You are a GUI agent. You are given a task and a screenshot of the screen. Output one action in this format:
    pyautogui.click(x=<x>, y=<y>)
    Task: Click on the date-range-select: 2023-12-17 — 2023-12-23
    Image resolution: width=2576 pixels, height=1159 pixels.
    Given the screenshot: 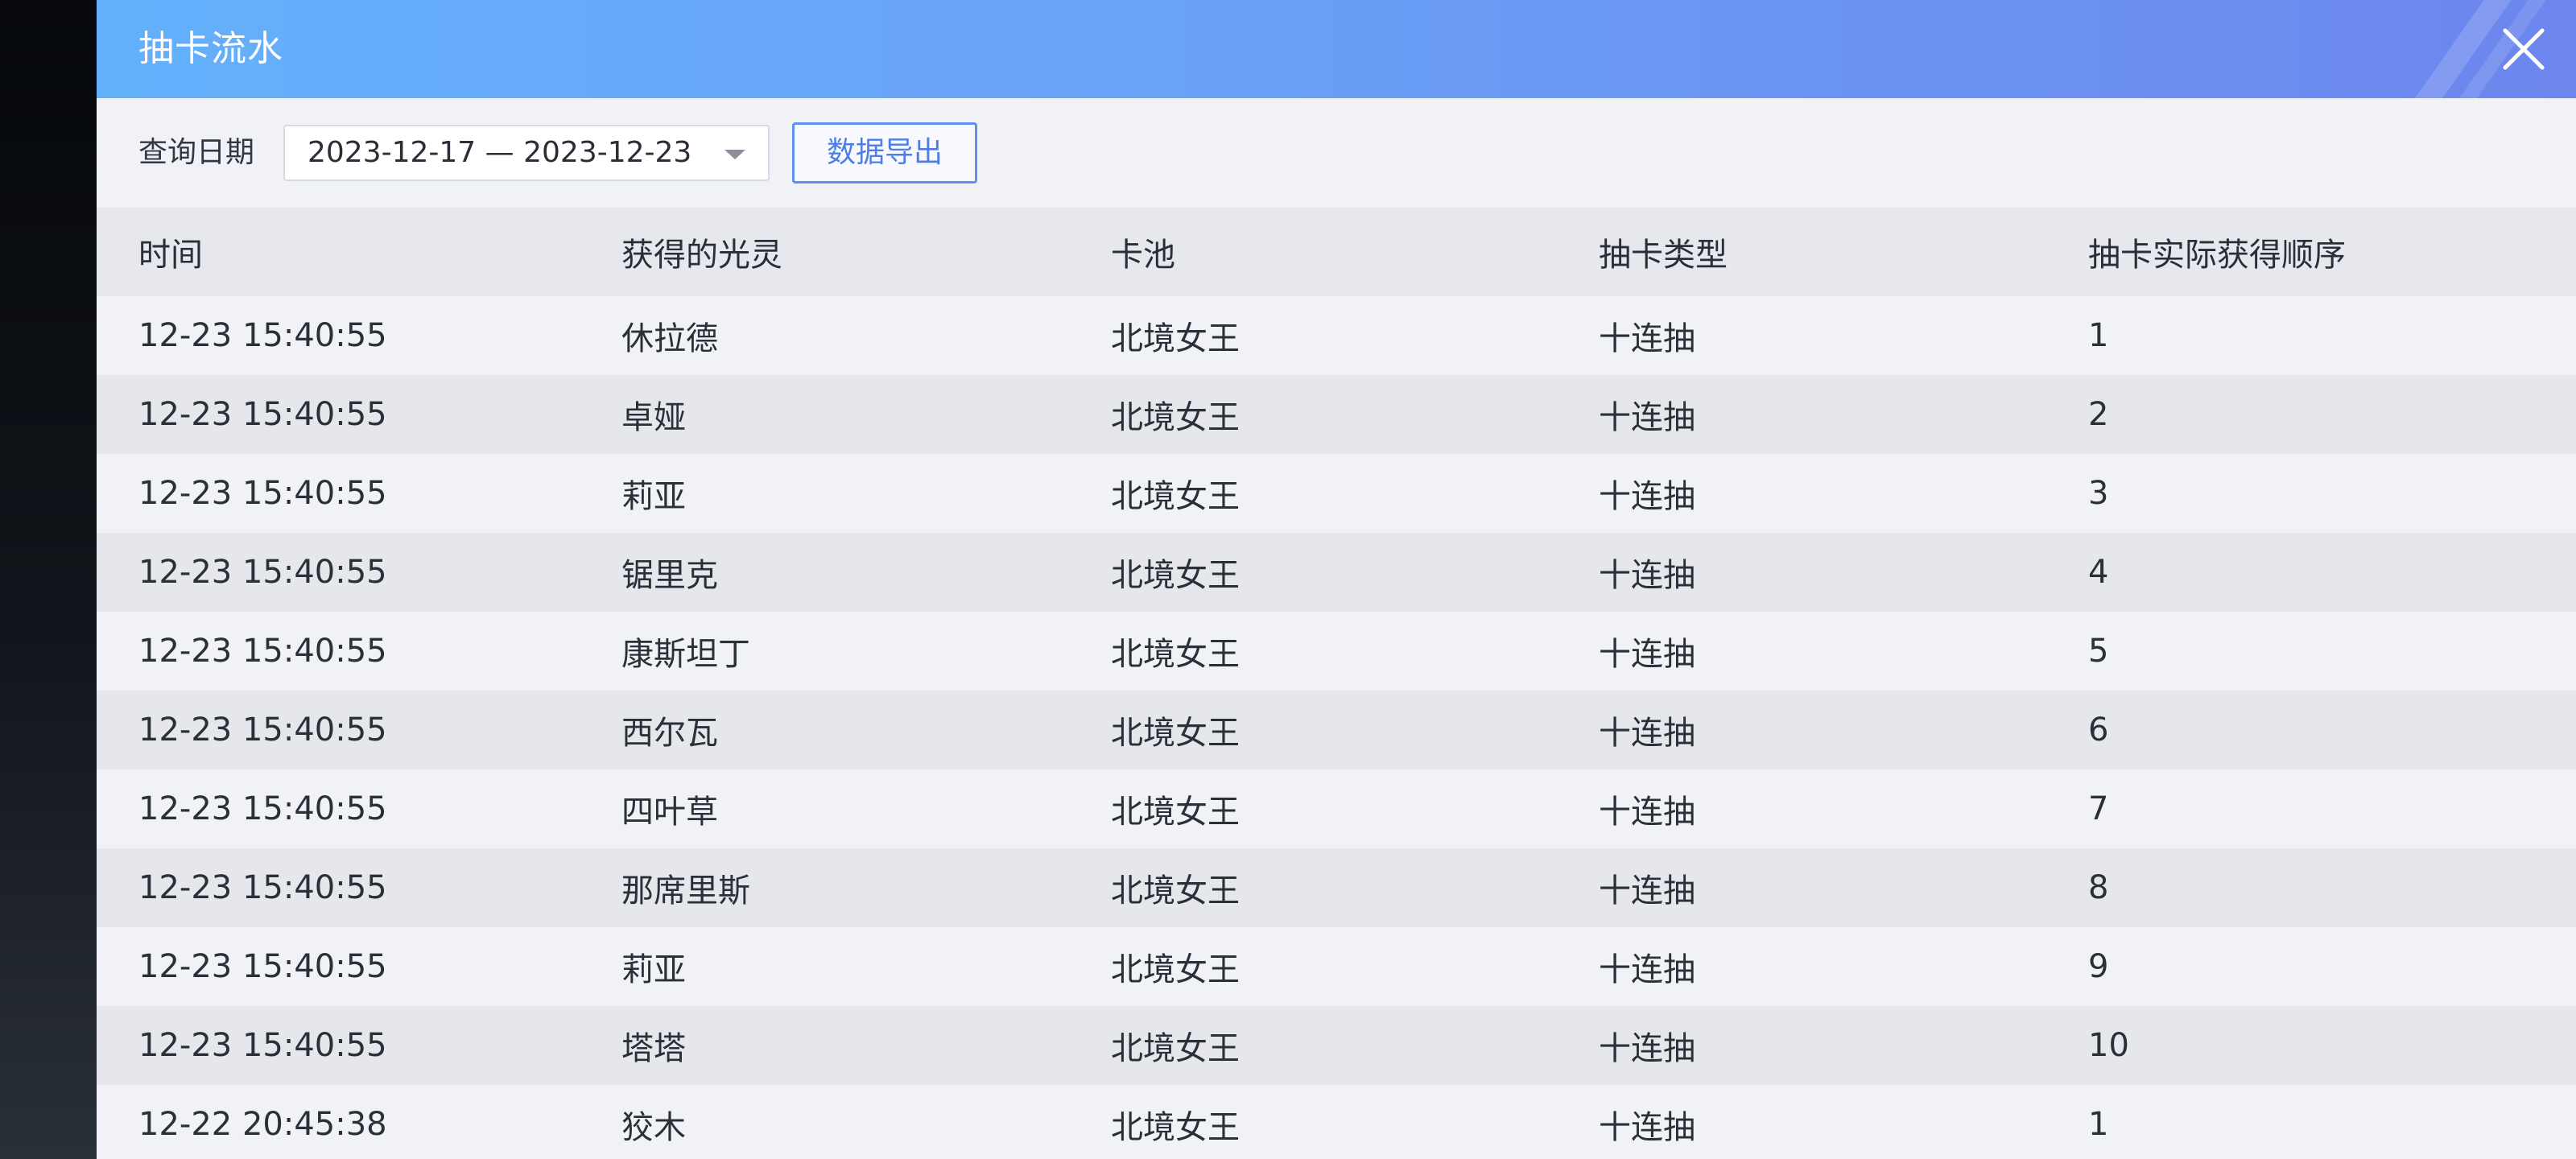 What is the action you would take?
    pyautogui.click(x=526, y=153)
    